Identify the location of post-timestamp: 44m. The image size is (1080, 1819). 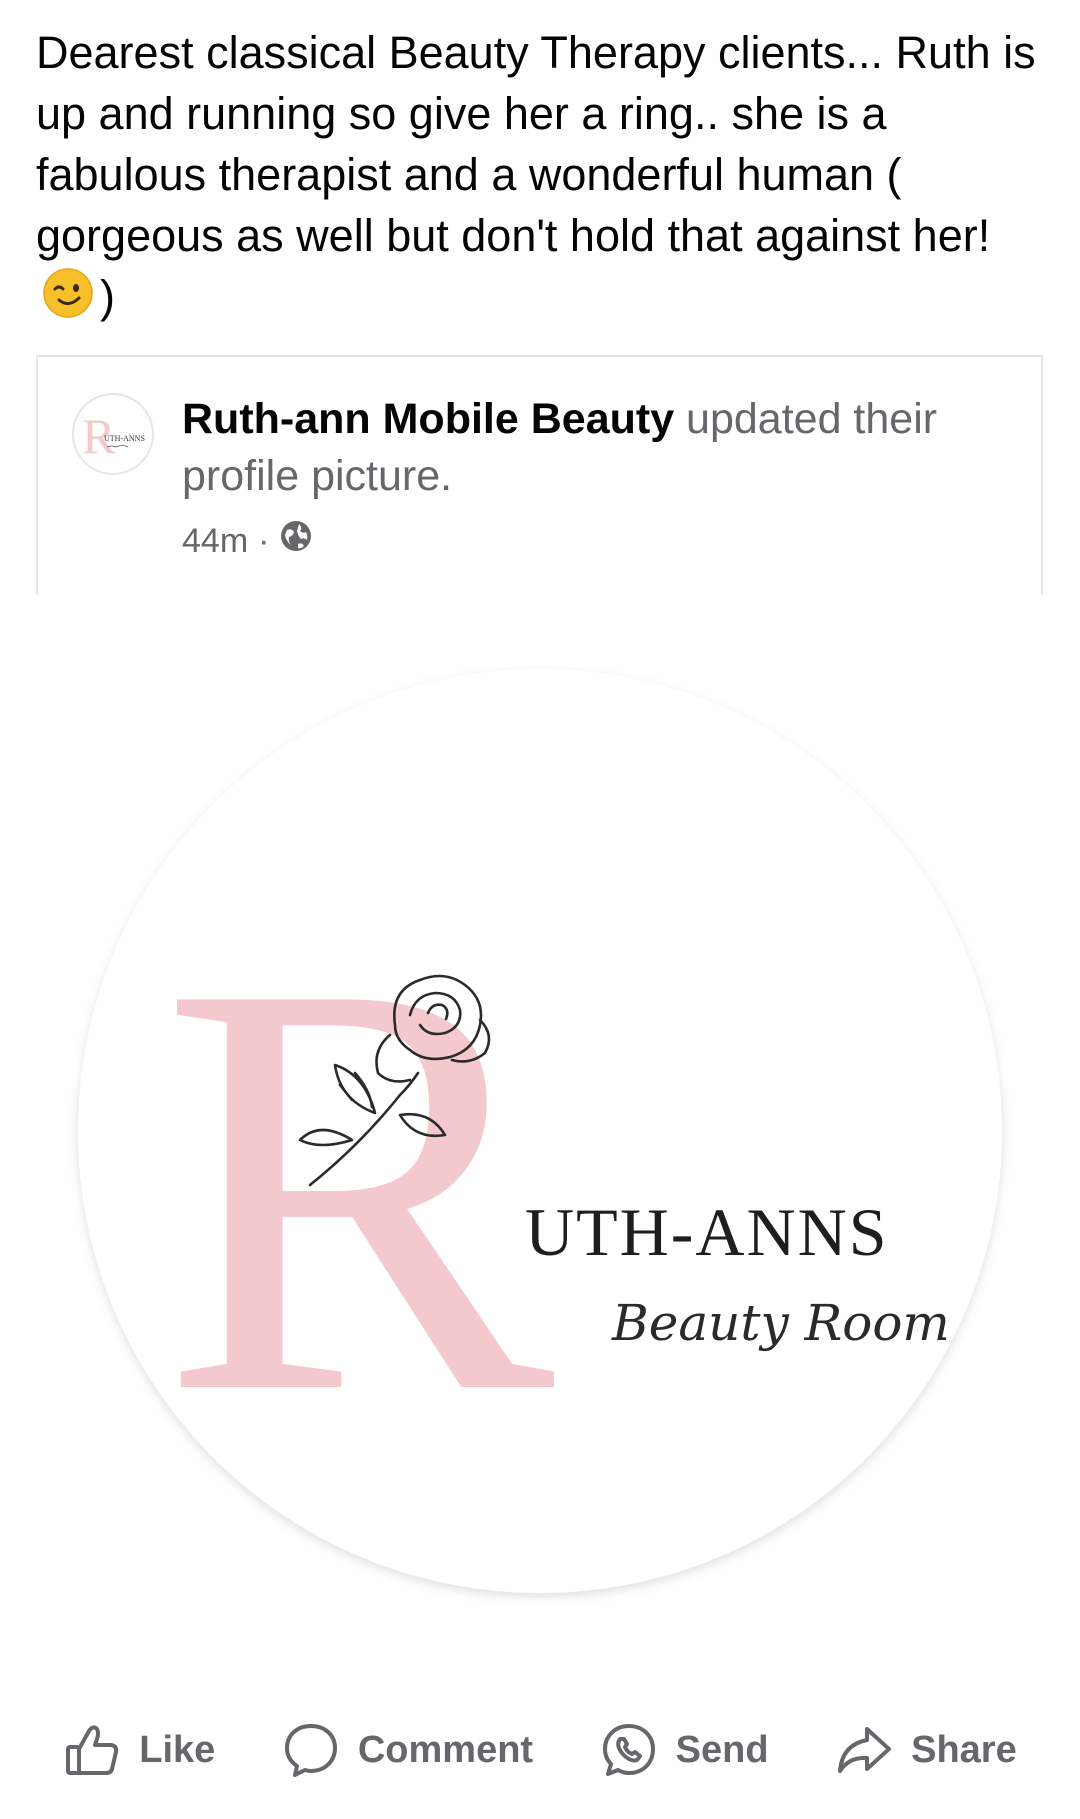
(215, 541).